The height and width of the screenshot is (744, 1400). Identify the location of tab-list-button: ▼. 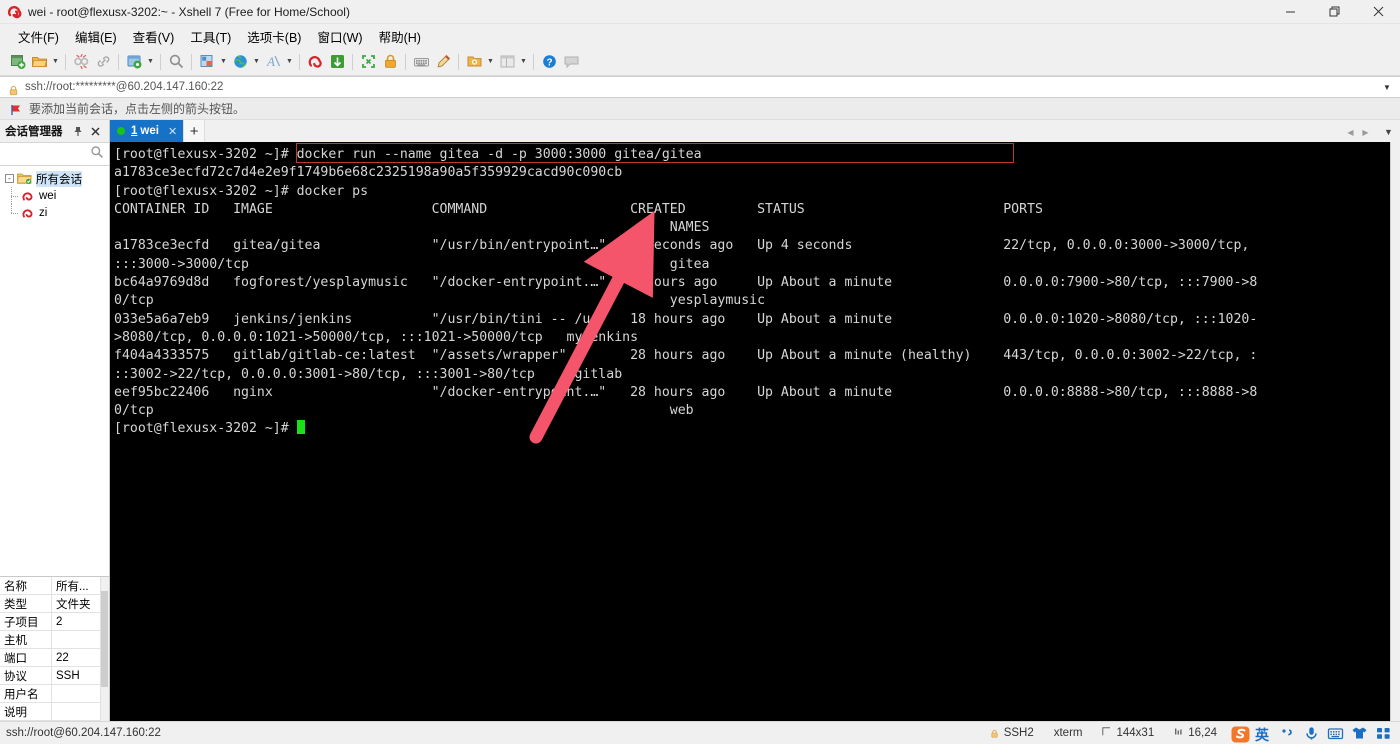
(1388, 132).